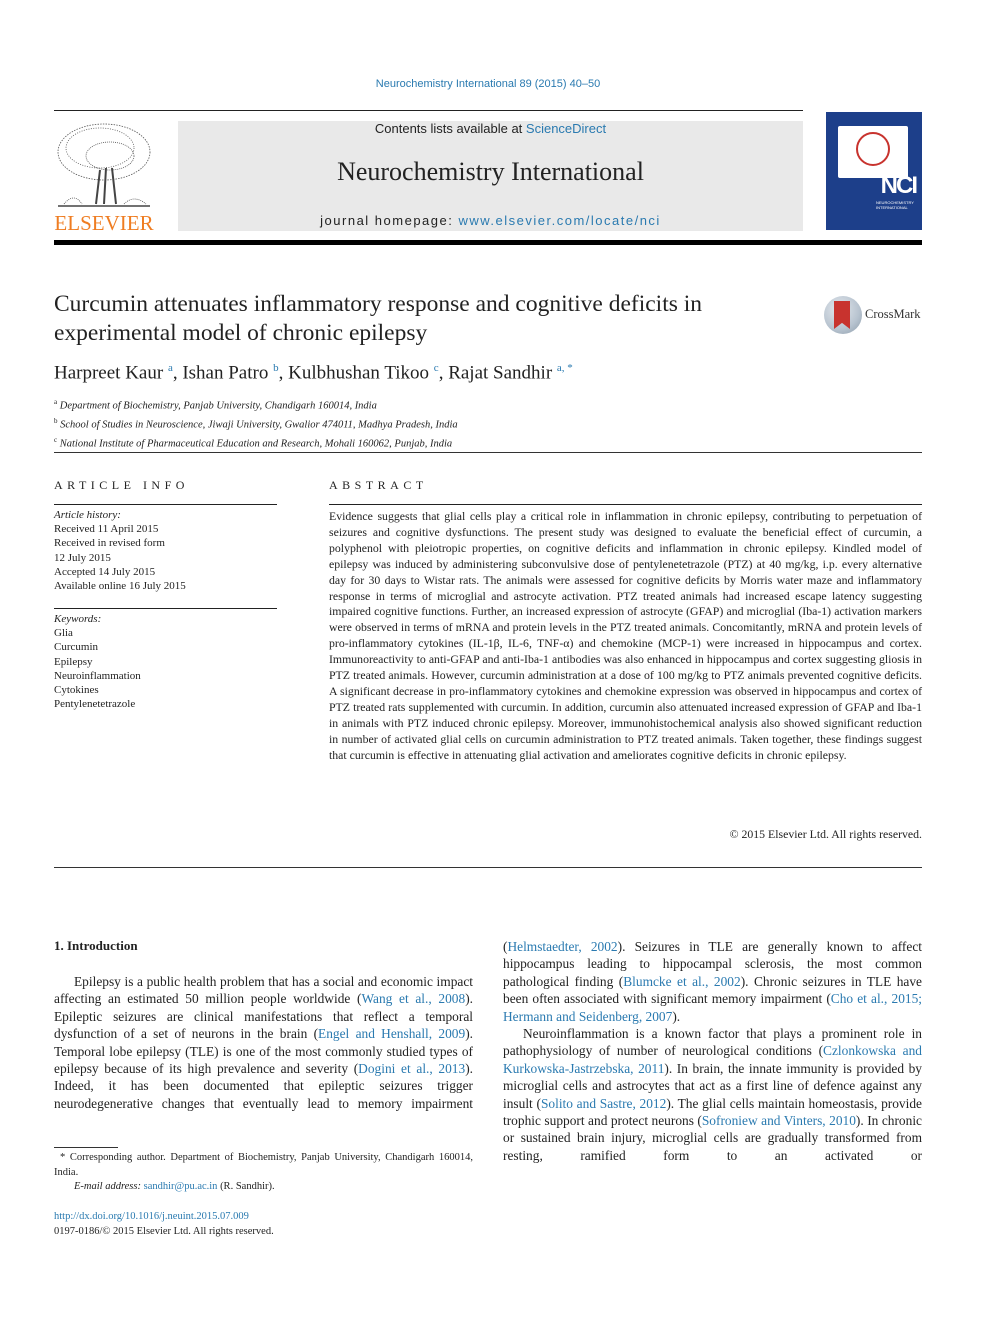 This screenshot has width=992, height=1323. What do you see at coordinates (500, 372) in the screenshot?
I see `author-name: Rajat Sandhir` at bounding box center [500, 372].